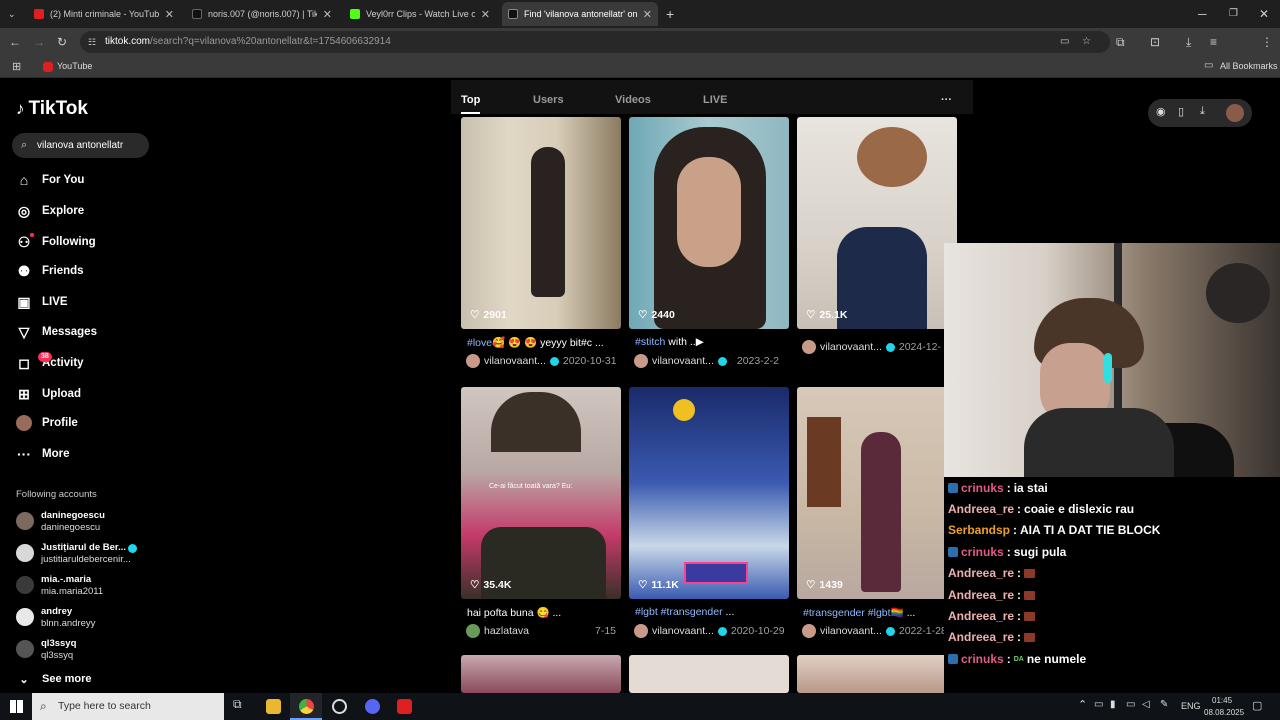 This screenshot has width=1280, height=720. Describe the element at coordinates (1222, 700) in the screenshot. I see `clock-time: 01:45` at that location.